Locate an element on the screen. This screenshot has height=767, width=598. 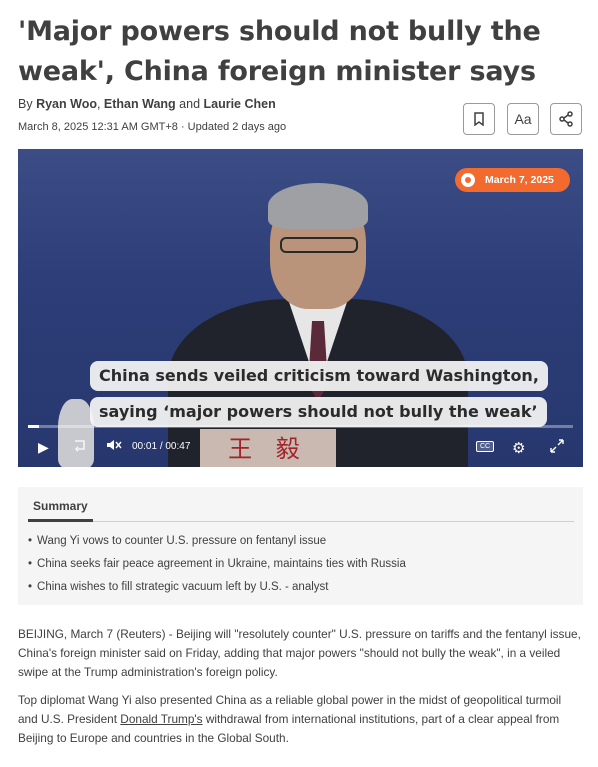
summary-divider is located at coordinates (301, 521).